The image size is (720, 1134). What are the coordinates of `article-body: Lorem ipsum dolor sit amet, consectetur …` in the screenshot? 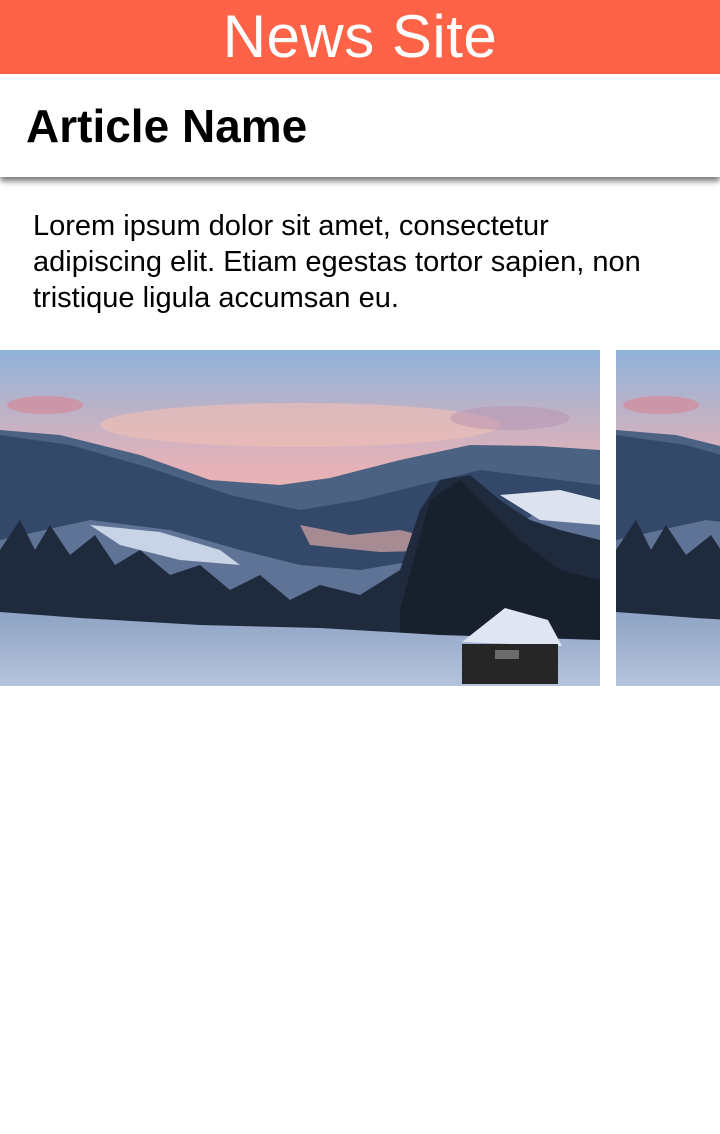 It's located at (337, 262).